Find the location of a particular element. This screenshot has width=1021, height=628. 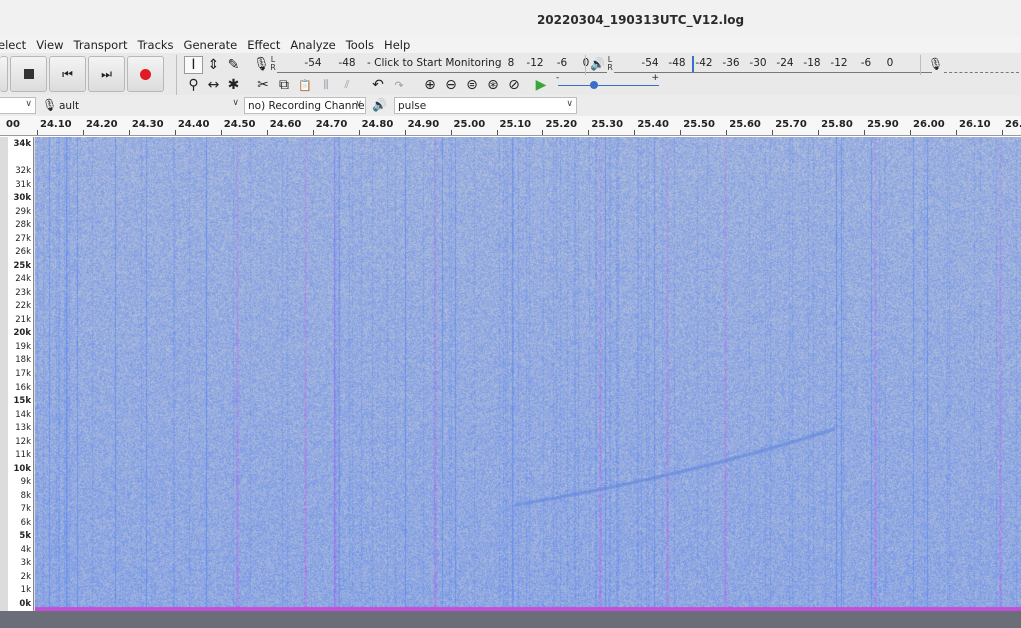

record-volume: 🎙 is located at coordinates (973, 64).